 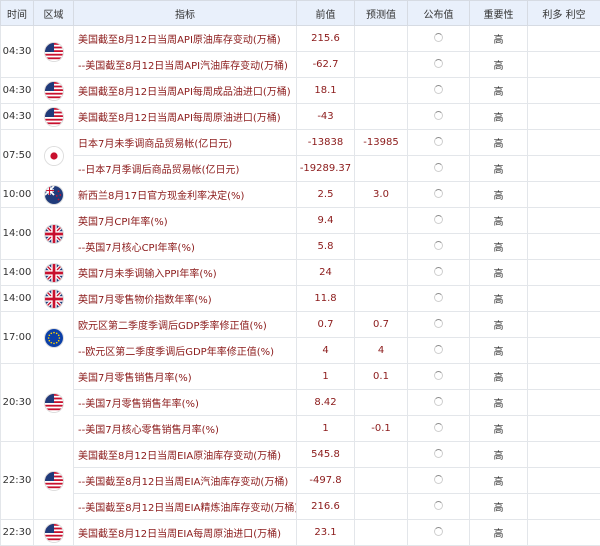 I want to click on header-impact: 利多 利空, so click(x=564, y=13).